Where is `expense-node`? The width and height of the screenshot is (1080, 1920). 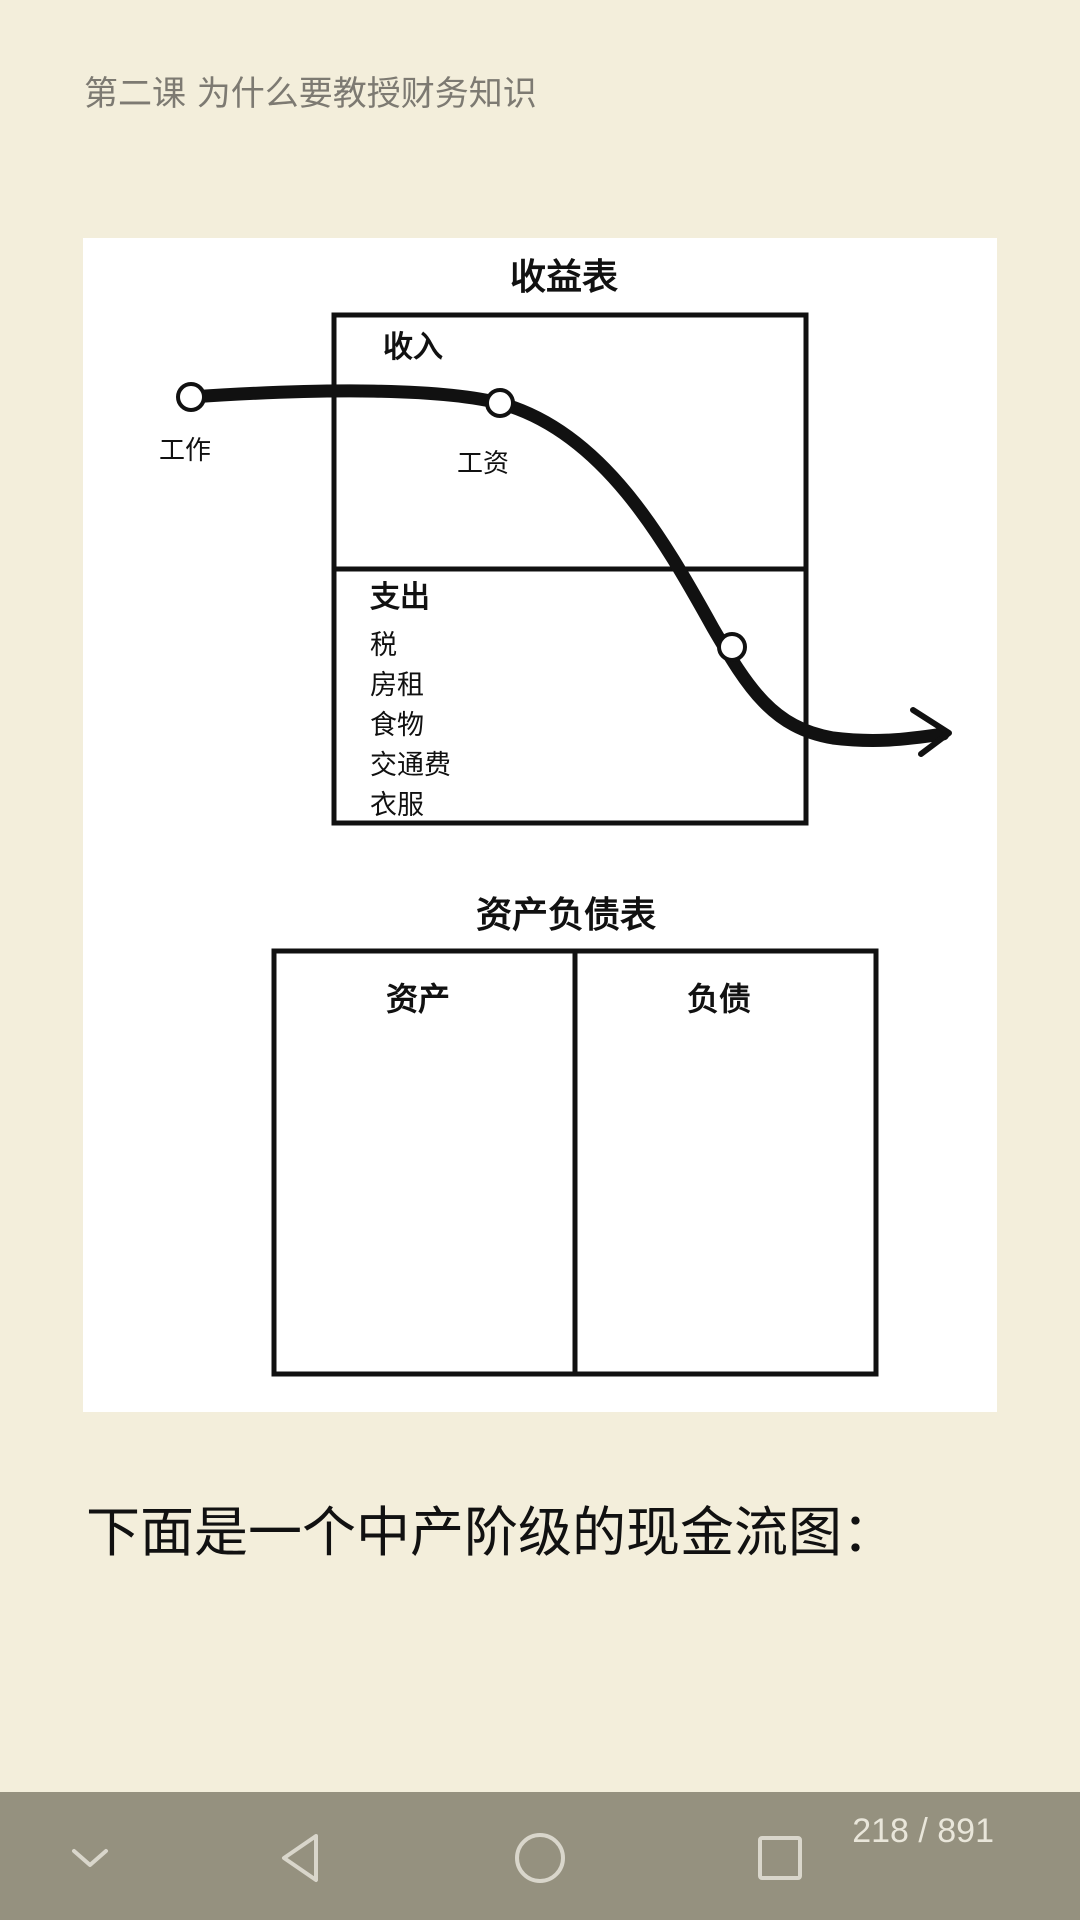 expense-node is located at coordinates (732, 647).